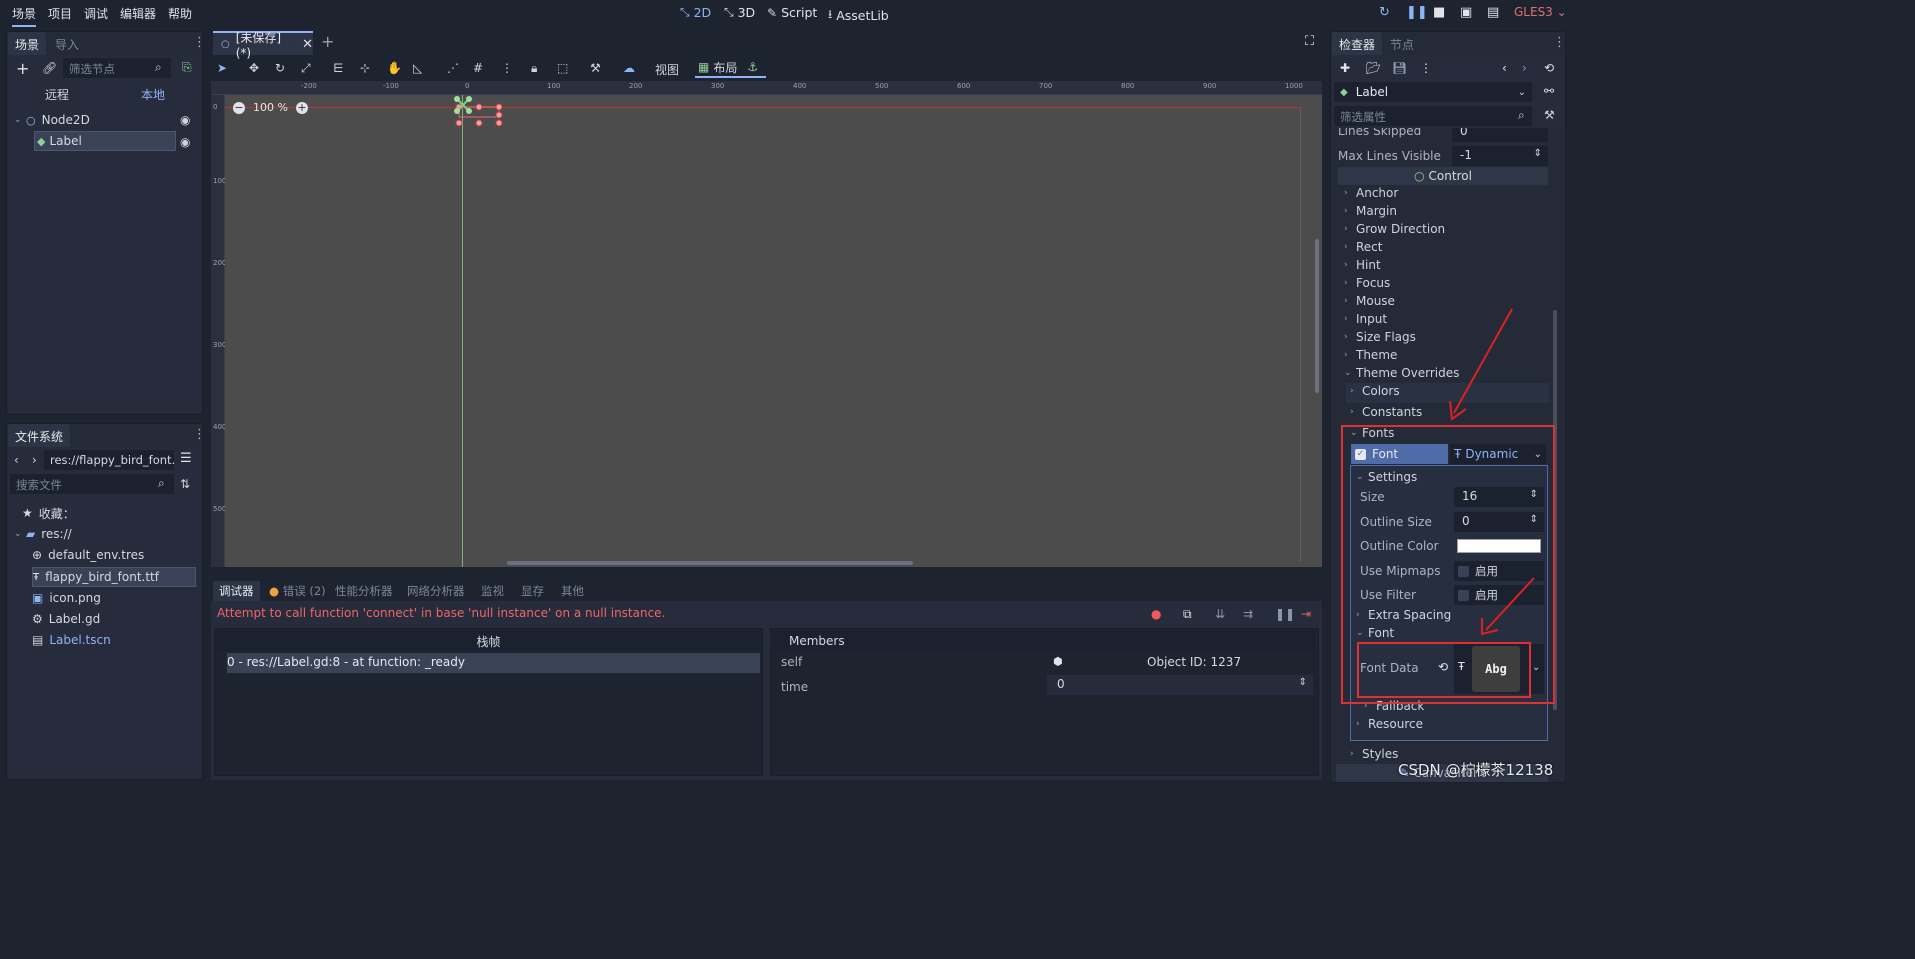 The height and width of the screenshot is (959, 1915). Describe the element at coordinates (730, 68) in the screenshot. I see `layout-menu: ▦ 布局 ⚓` at that location.